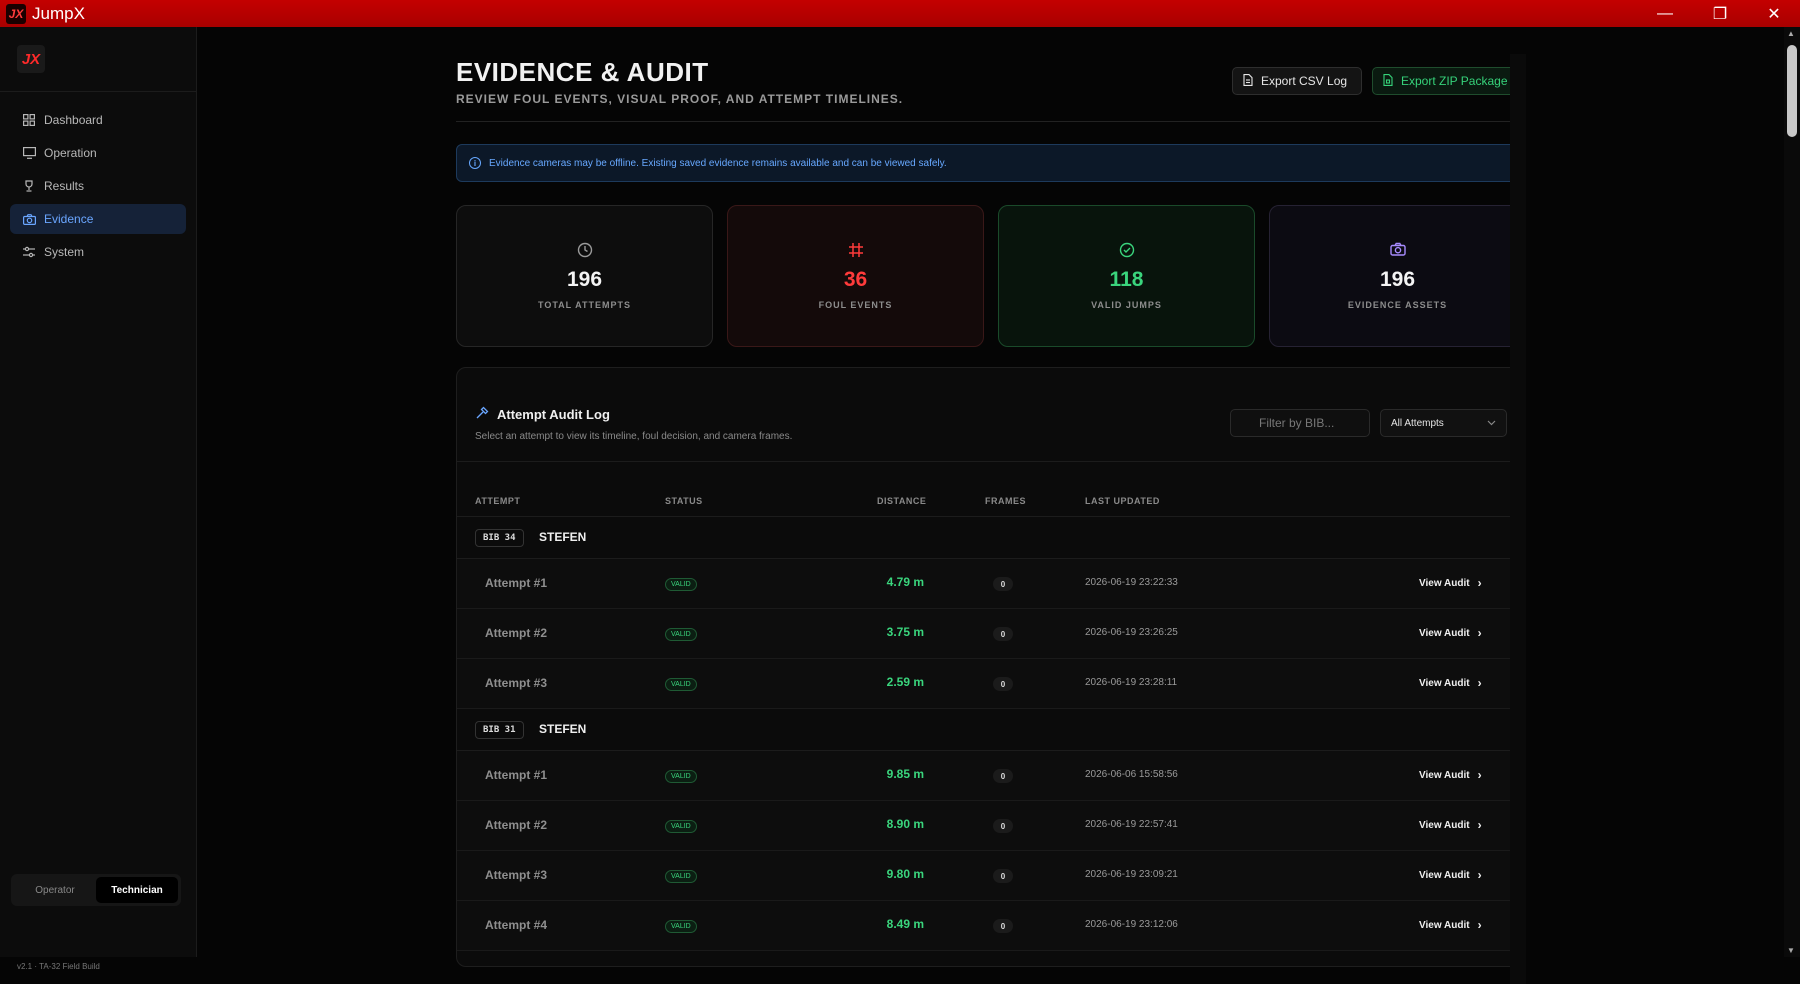 This screenshot has width=1800, height=984. I want to click on bib-group-header: BIB 31 STEFEN, so click(991, 730).